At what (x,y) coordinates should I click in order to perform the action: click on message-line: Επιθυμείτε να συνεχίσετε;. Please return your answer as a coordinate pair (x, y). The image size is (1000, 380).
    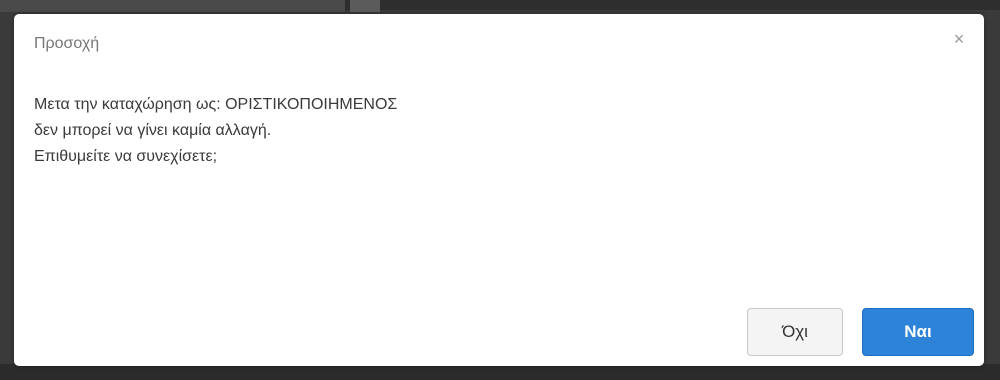
    Looking at the image, I should click on (126, 156).